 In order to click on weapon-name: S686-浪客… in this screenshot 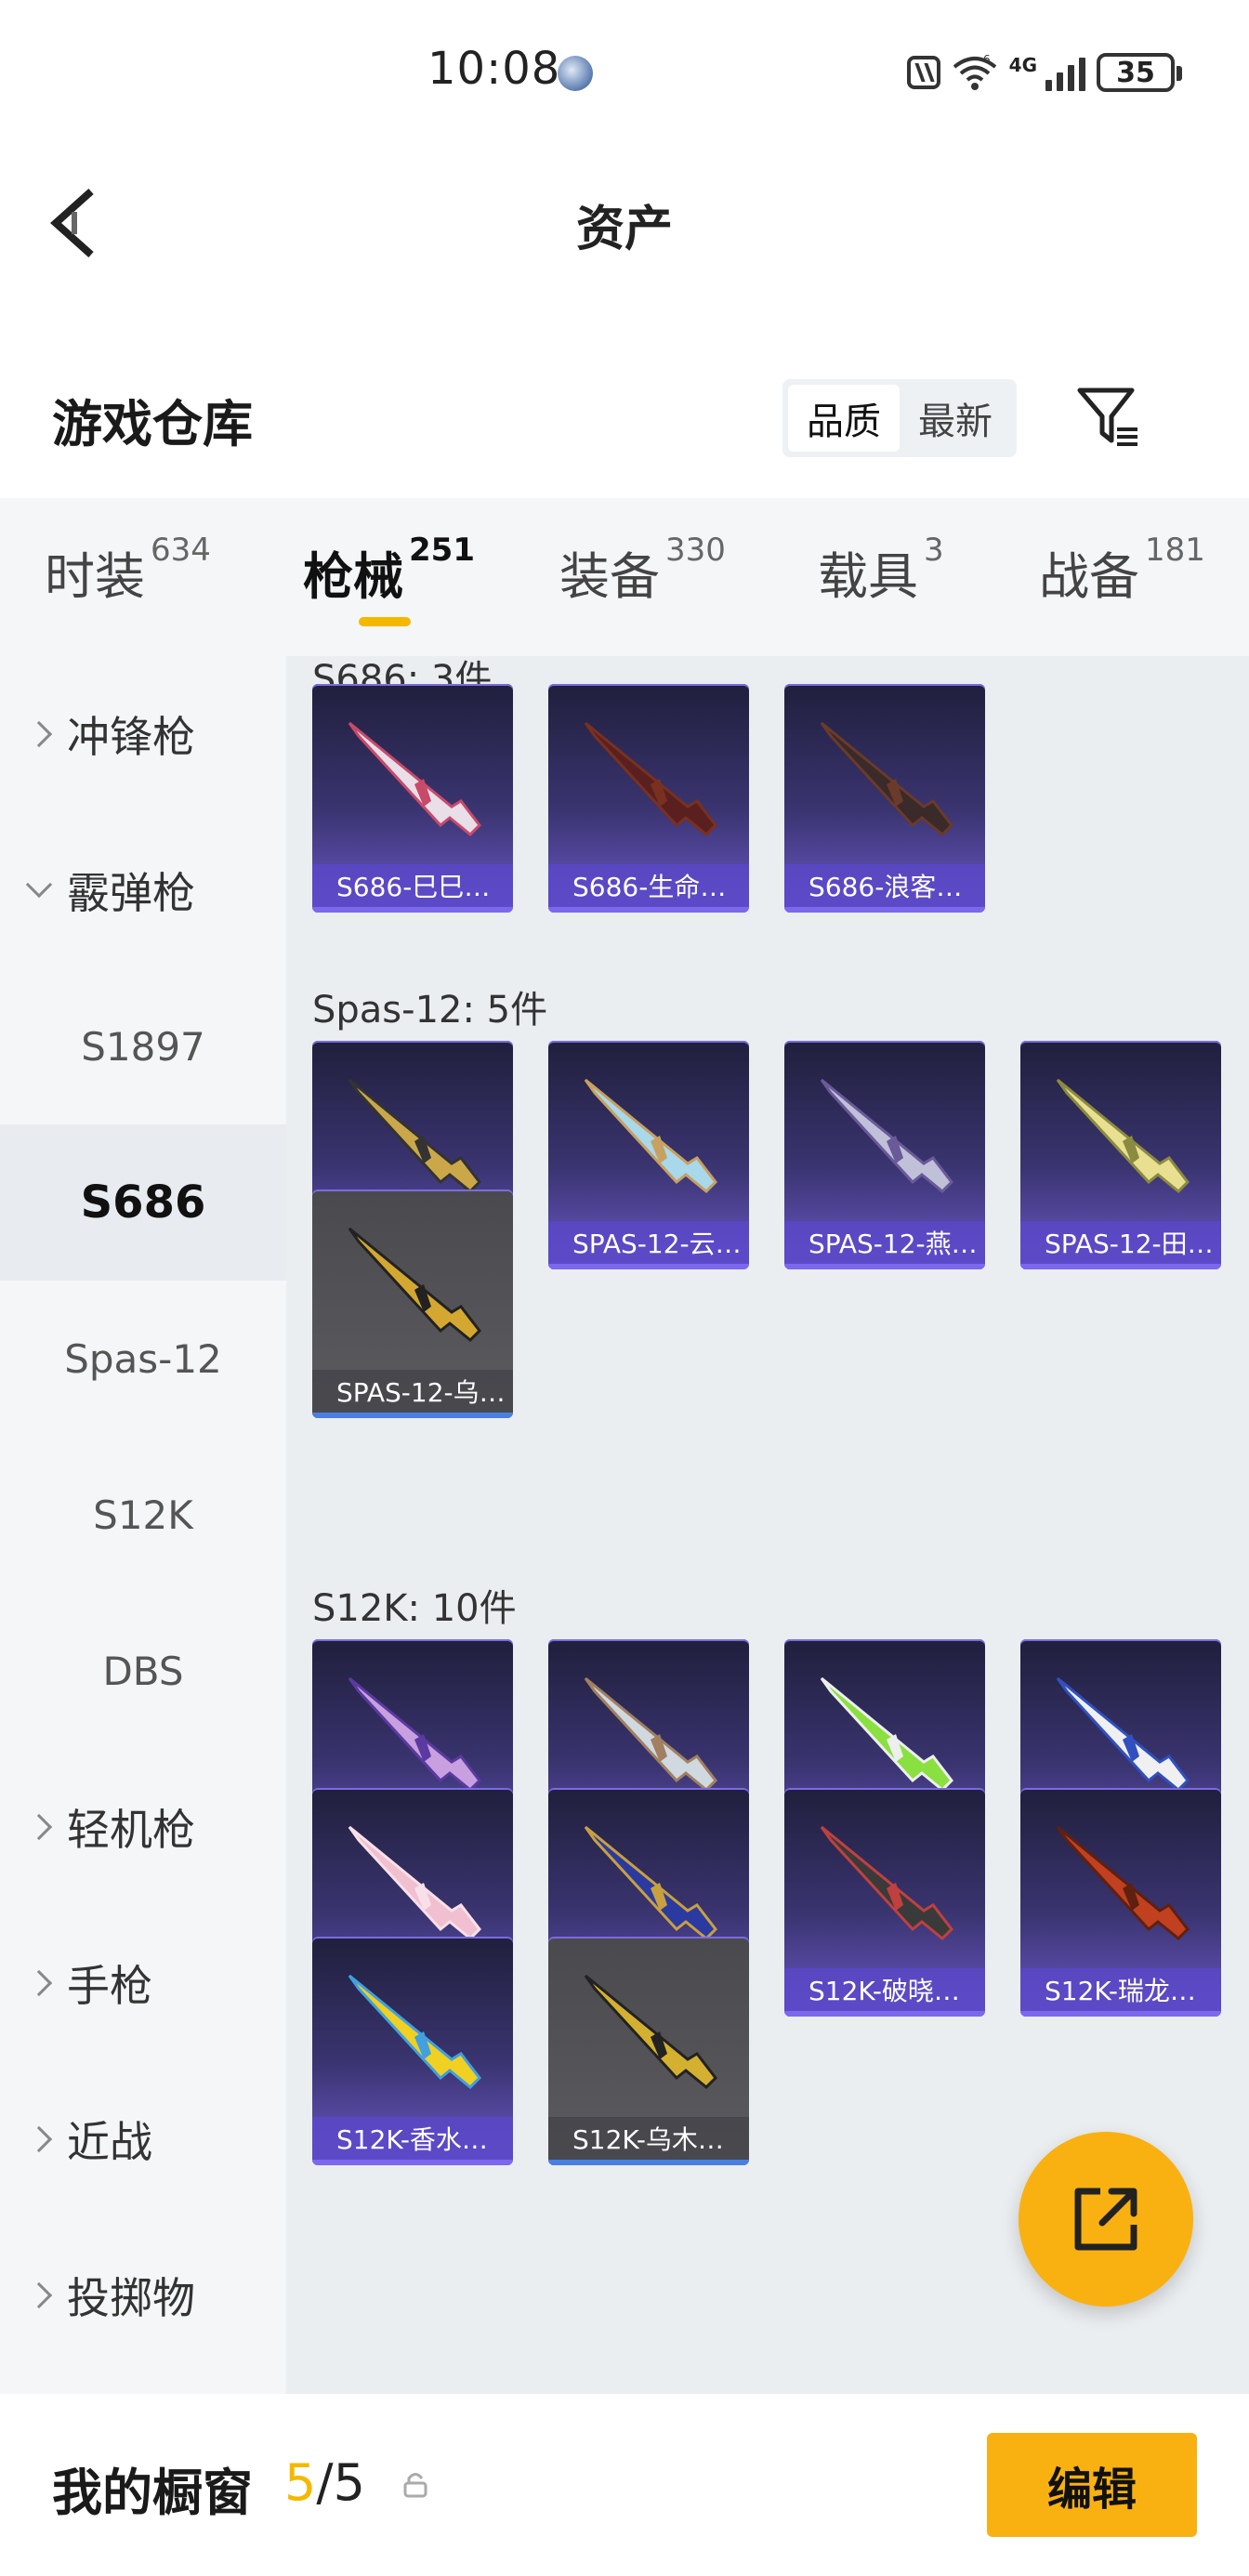, I will do `click(884, 885)`.